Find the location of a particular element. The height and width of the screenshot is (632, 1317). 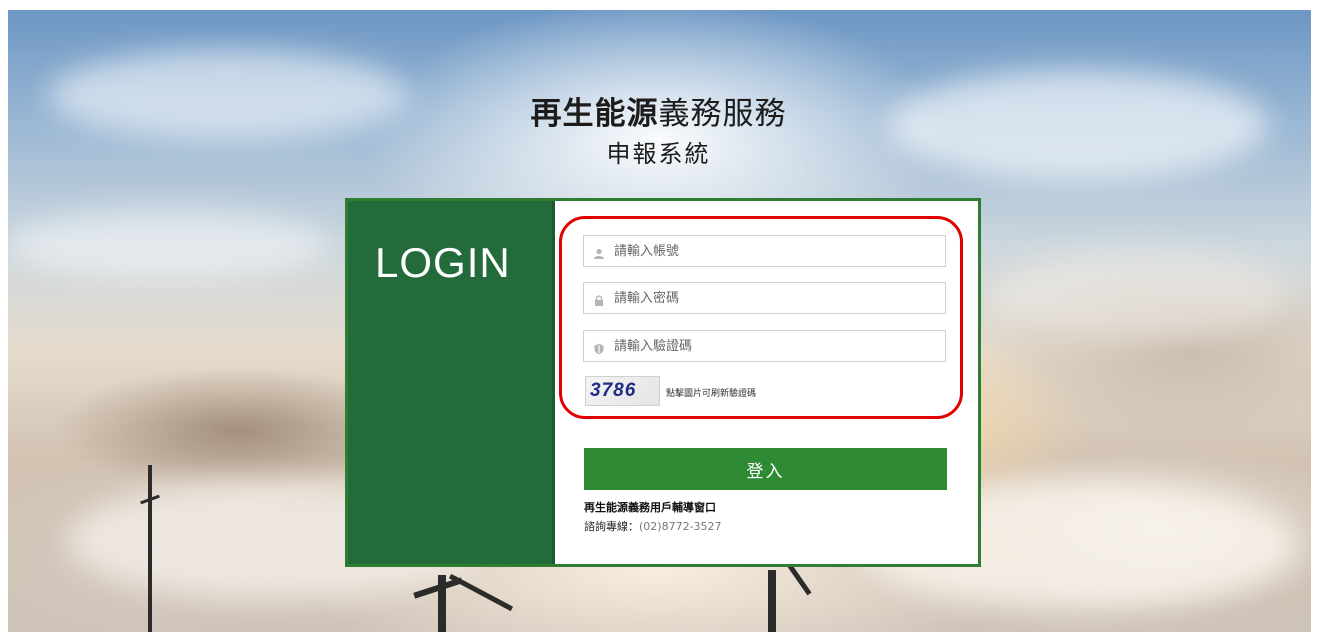

phone-label: 諮詢專線： is located at coordinates (611, 526).